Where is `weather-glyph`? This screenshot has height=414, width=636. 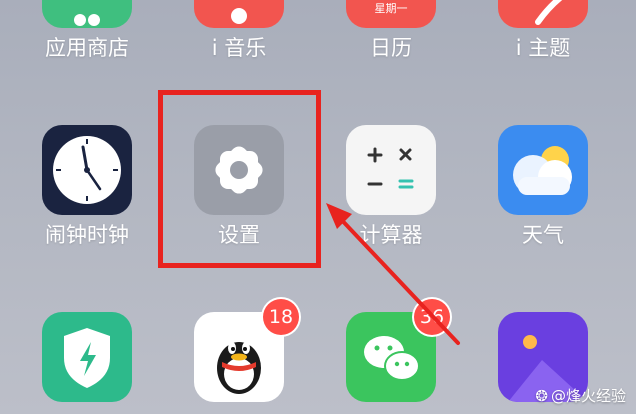
weather-glyph is located at coordinates (542, 170).